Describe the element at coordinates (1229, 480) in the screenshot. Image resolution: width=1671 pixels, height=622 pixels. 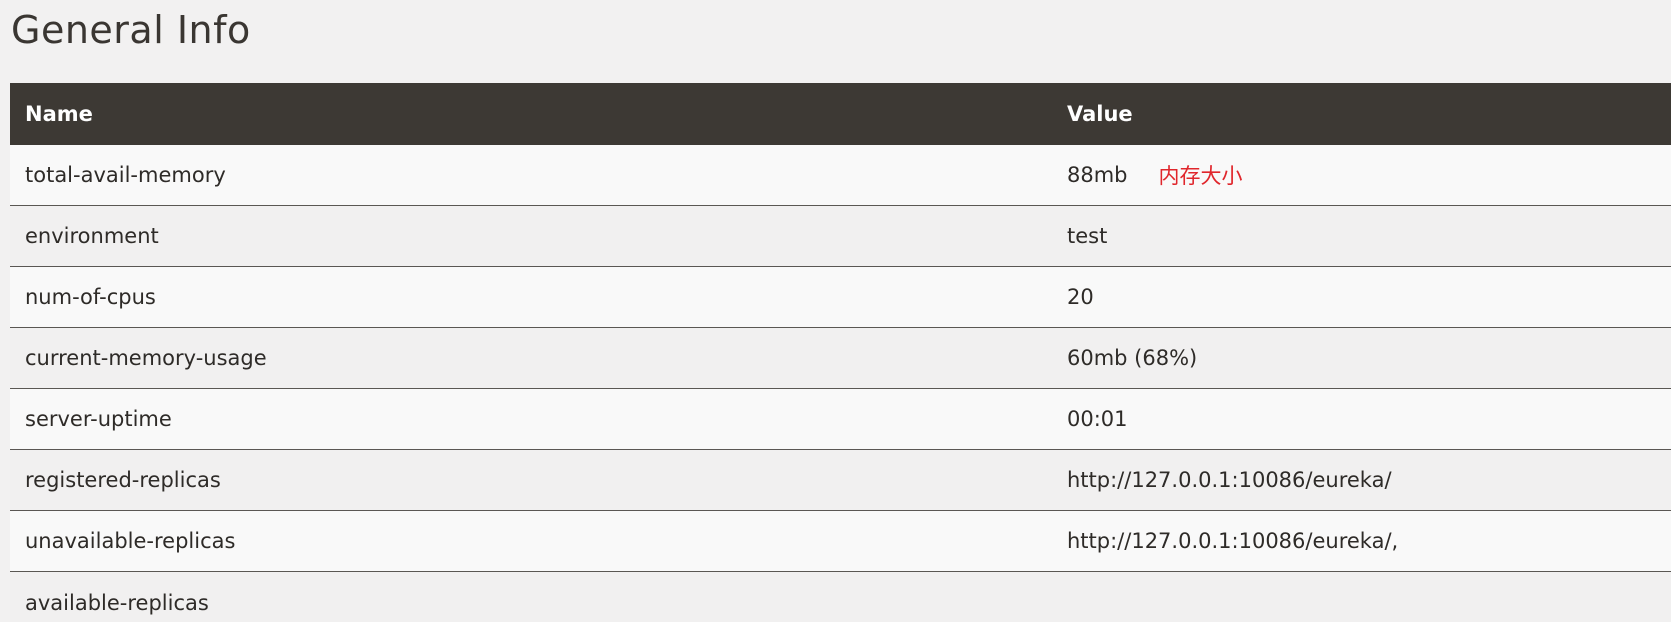
I see `row-value: http://127.0.0.1:10086/eureka/` at that location.